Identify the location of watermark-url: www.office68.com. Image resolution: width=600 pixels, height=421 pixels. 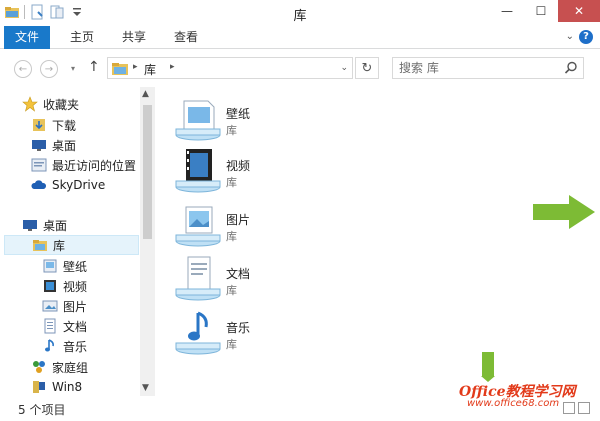
(513, 403).